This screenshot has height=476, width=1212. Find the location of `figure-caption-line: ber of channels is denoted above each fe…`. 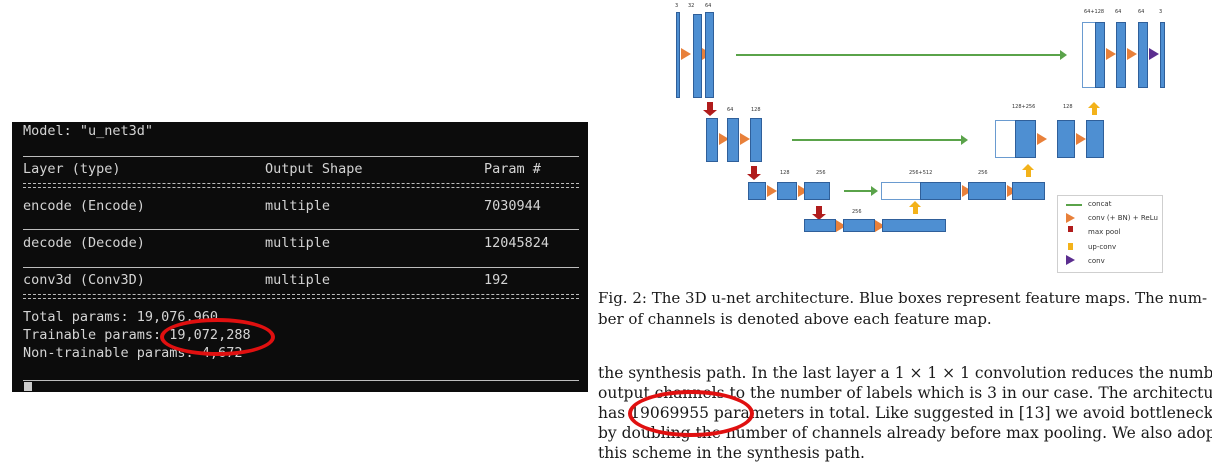

figure-caption-line: ber of channels is denoted above each fe… is located at coordinates (795, 319).